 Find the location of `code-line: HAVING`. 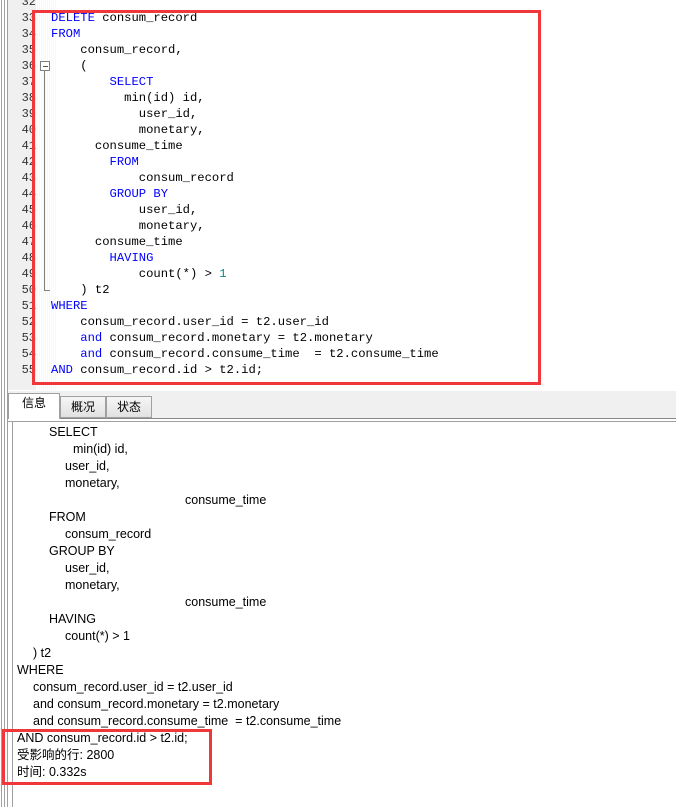

code-line: HAVING is located at coordinates (102, 258).